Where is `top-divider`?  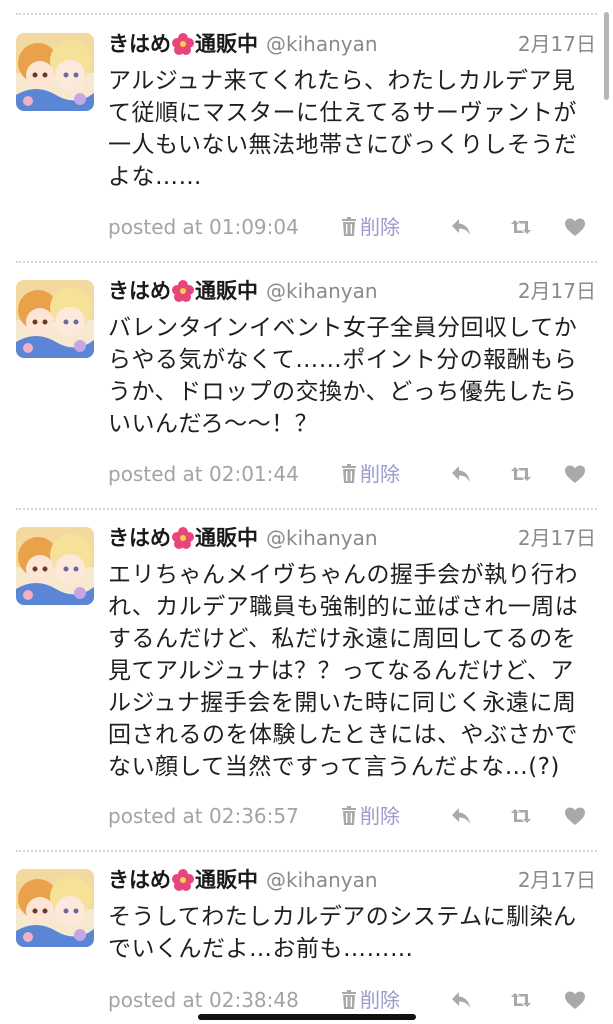 top-divider is located at coordinates (306, 14).